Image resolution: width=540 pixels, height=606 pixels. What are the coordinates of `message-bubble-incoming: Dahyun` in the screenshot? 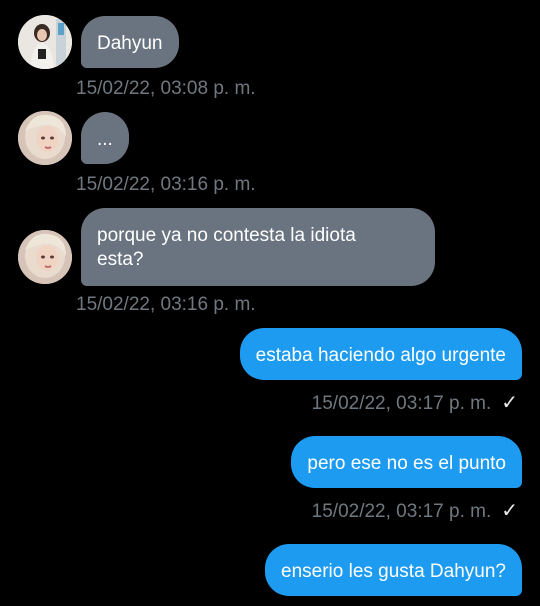 It's located at (130, 42).